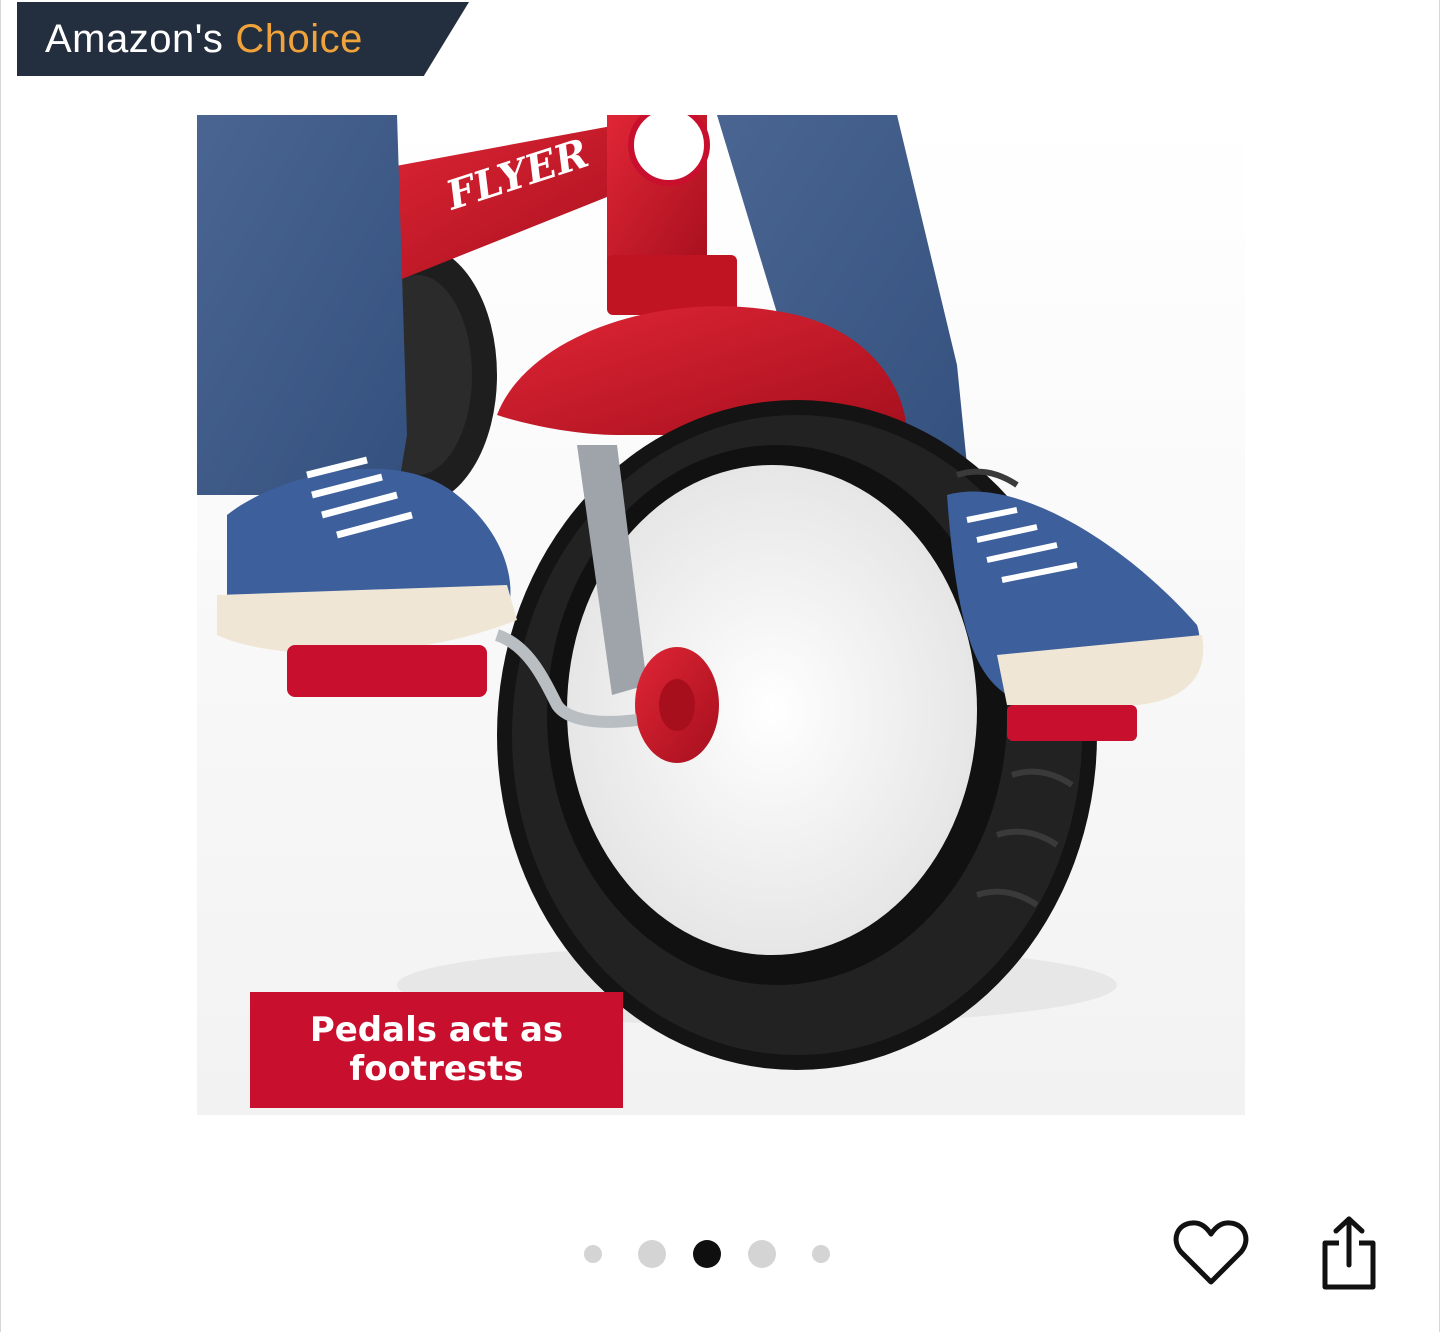 This screenshot has width=1440, height=1332. Describe the element at coordinates (436, 1069) in the screenshot. I see `caption-line-2: footrests` at that location.